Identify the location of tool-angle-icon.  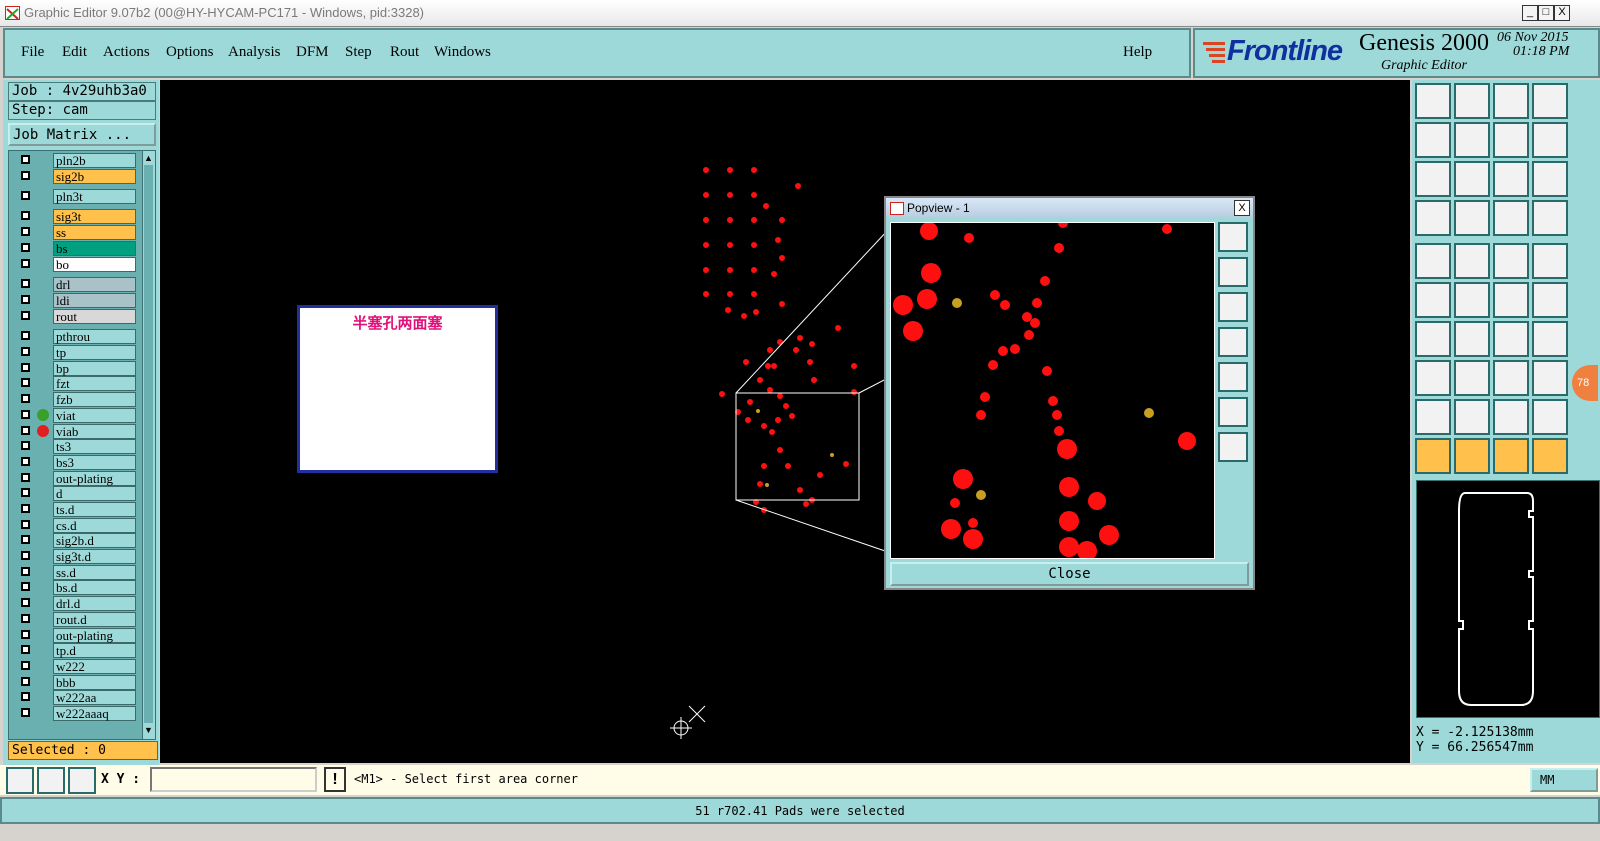
(1433, 339).